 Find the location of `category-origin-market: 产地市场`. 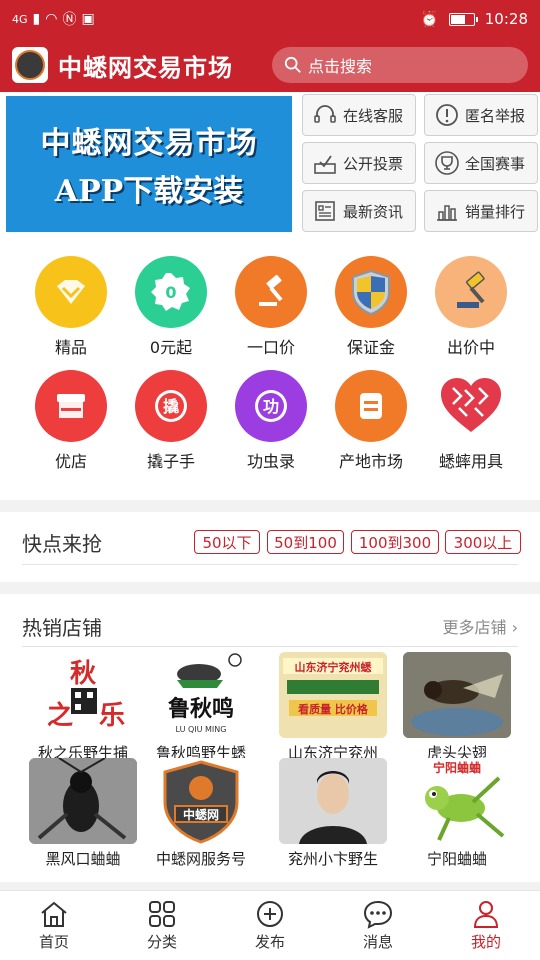

category-origin-market: 产地市场 is located at coordinates (371, 421).